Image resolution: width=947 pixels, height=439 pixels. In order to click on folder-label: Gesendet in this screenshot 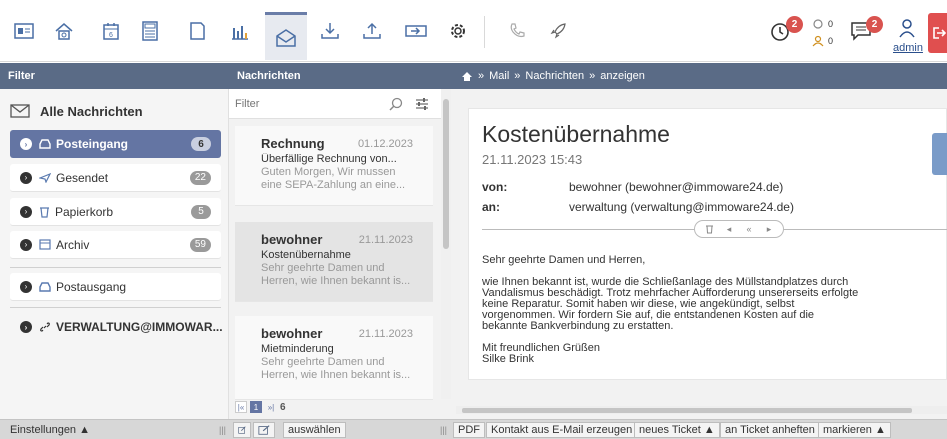, I will do `click(82, 177)`.